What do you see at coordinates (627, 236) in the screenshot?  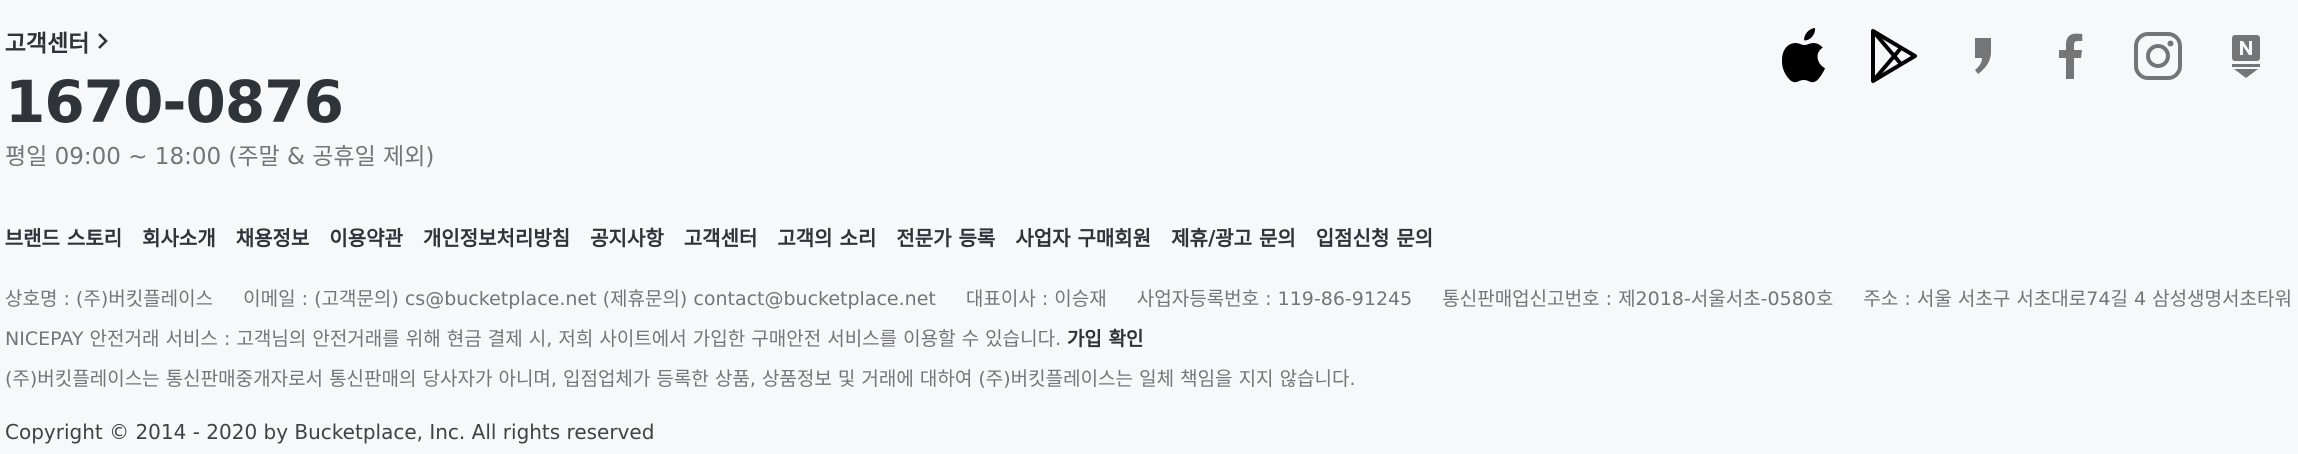 I see `nav-notices: 공지사항` at bounding box center [627, 236].